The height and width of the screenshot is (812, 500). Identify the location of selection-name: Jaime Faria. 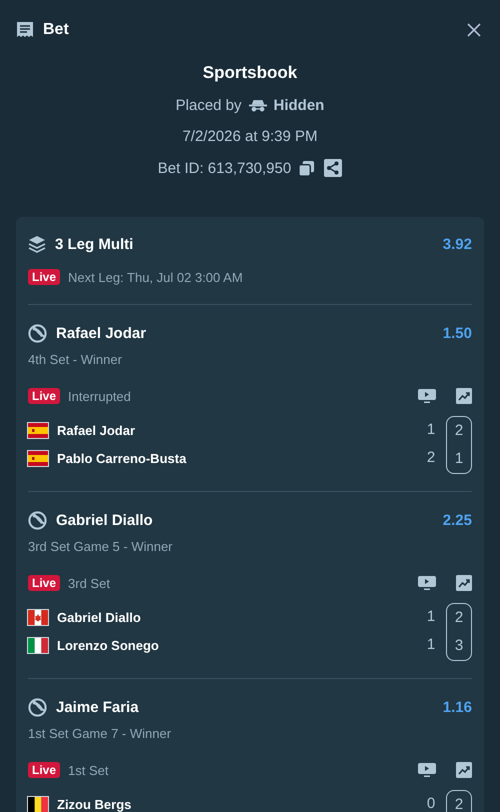
(97, 707).